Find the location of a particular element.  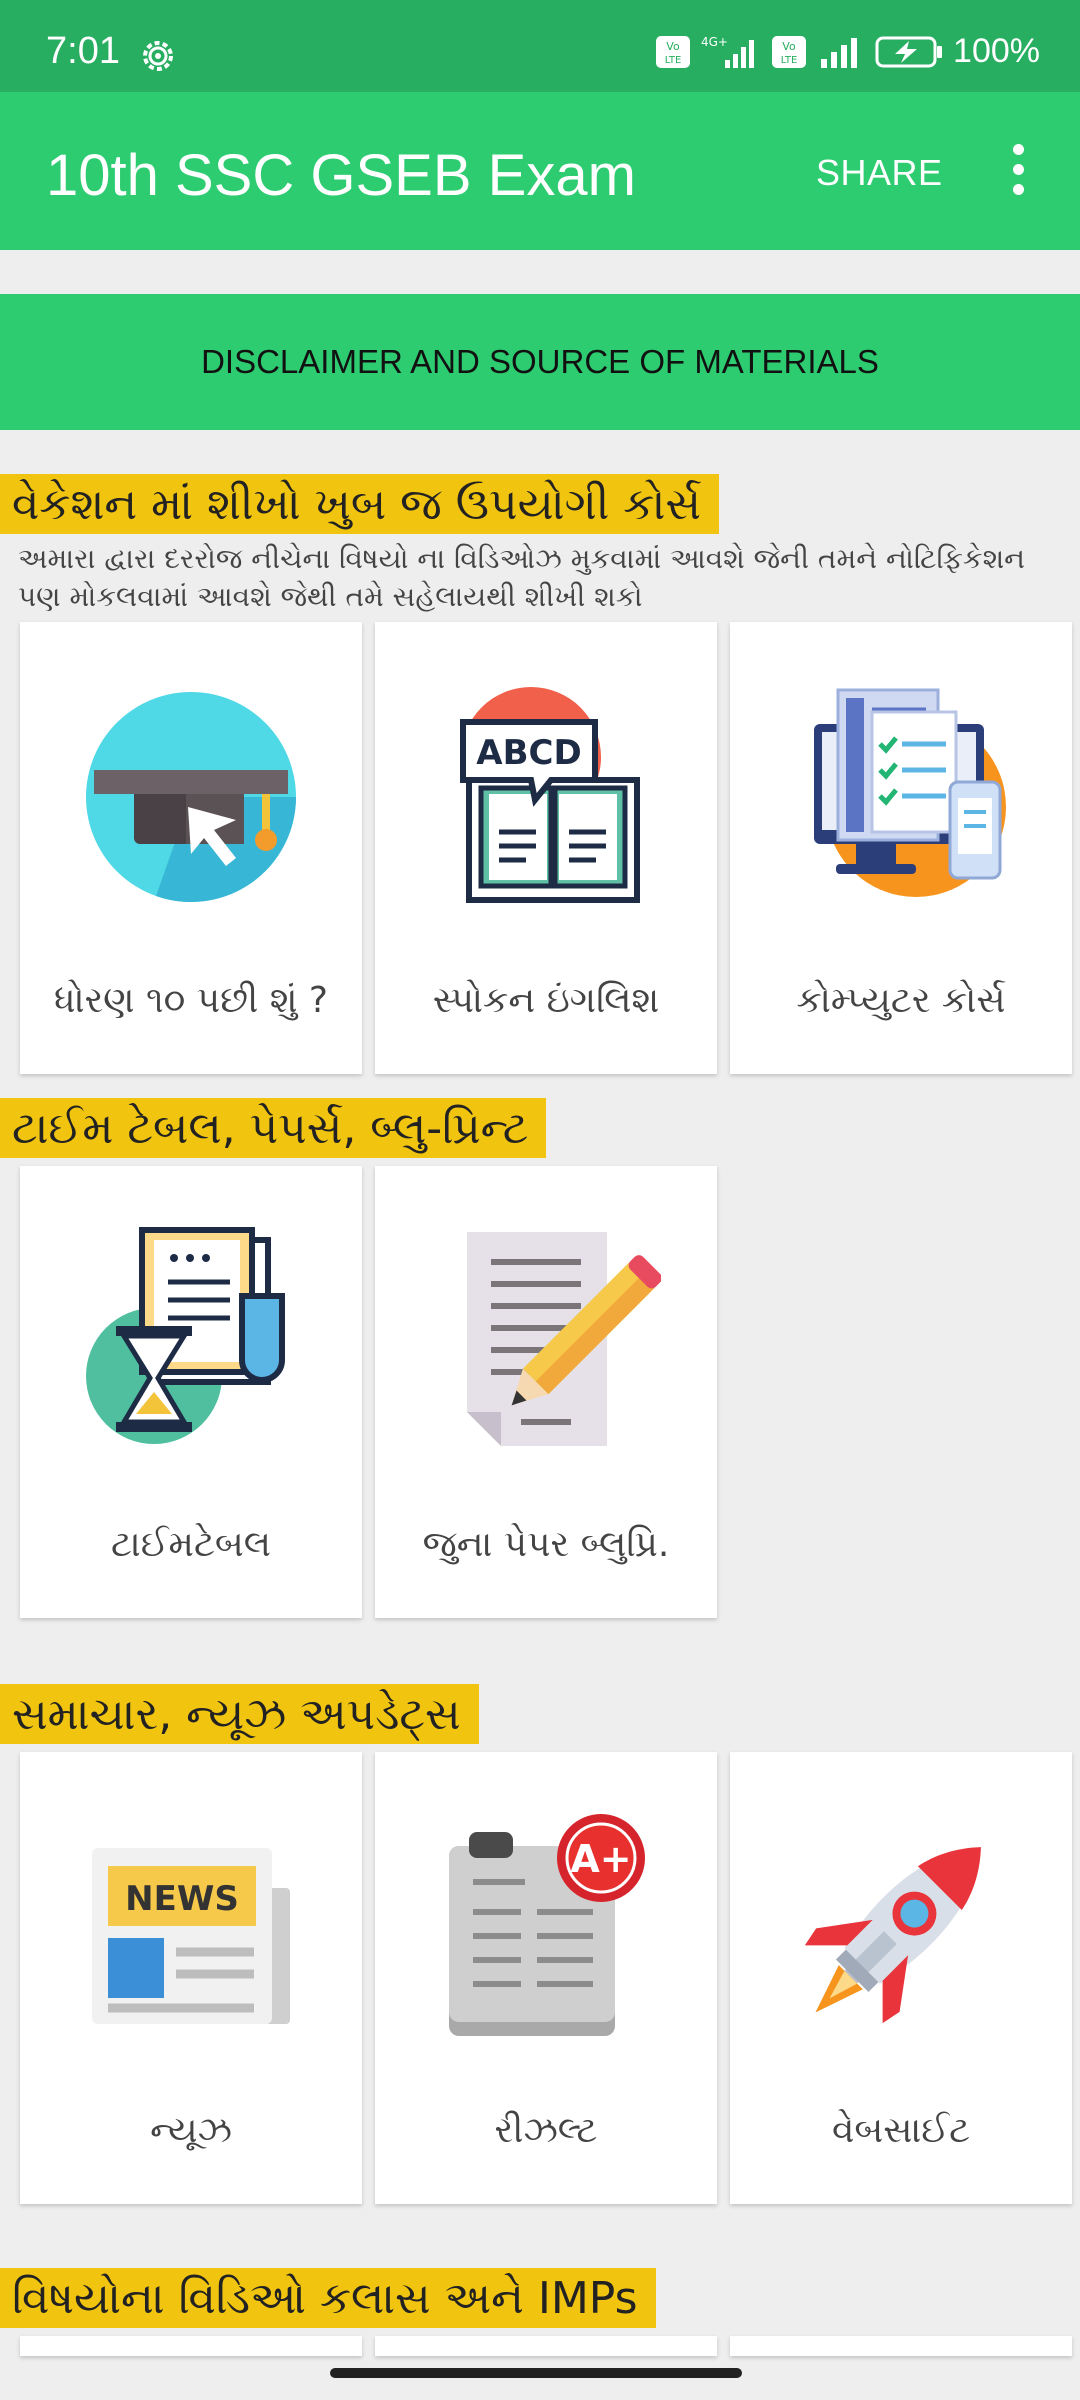

card-label: ધોરણ ૧૦ પછી શું ? is located at coordinates (191, 1000).